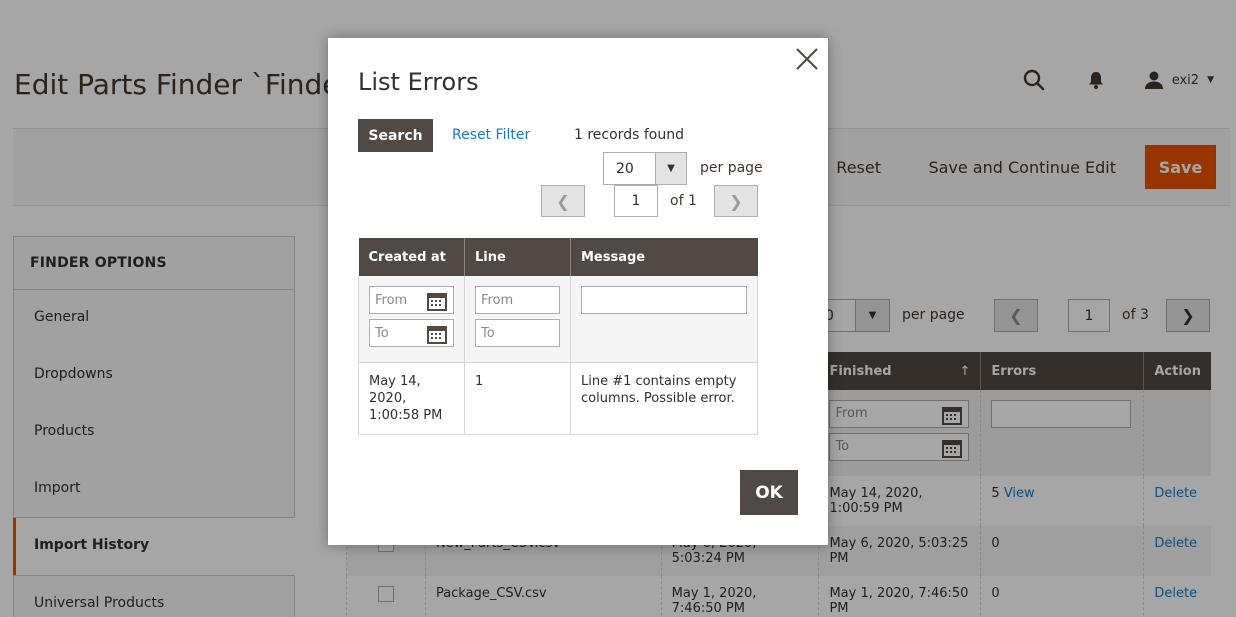  I want to click on close-icon, so click(807, 59).